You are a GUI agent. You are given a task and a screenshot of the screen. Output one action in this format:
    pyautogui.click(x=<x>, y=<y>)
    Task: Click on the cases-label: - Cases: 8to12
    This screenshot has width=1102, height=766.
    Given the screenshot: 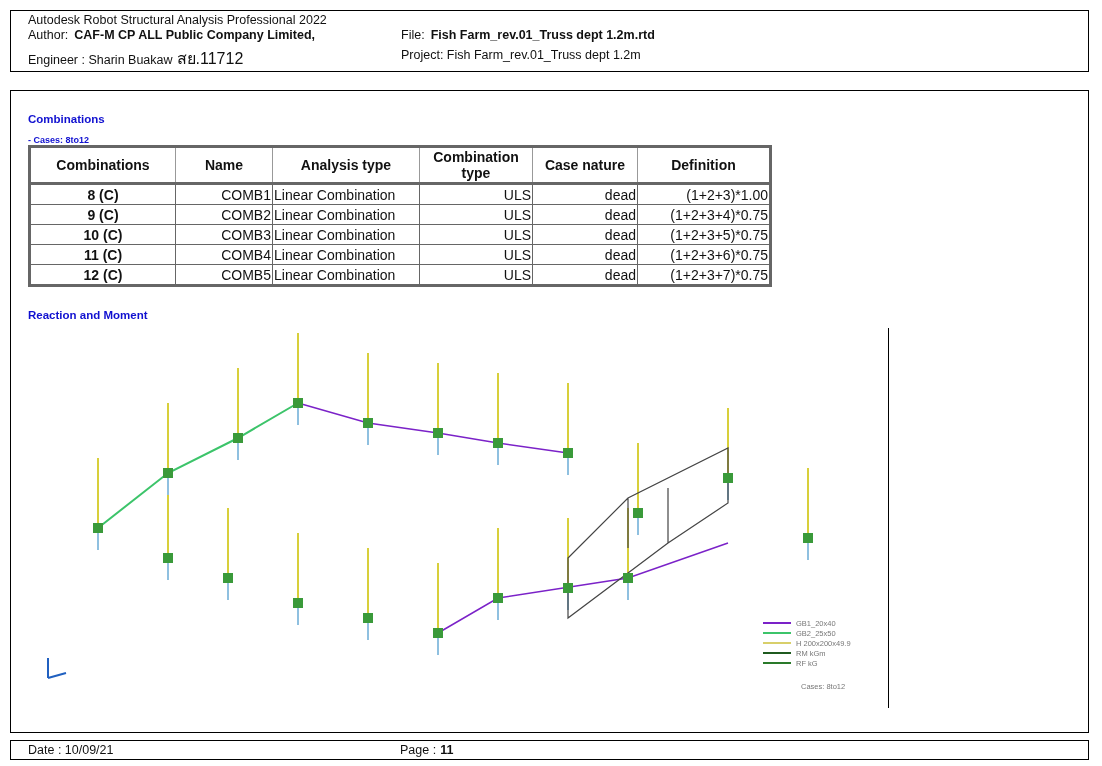 What is the action you would take?
    pyautogui.click(x=59, y=140)
    